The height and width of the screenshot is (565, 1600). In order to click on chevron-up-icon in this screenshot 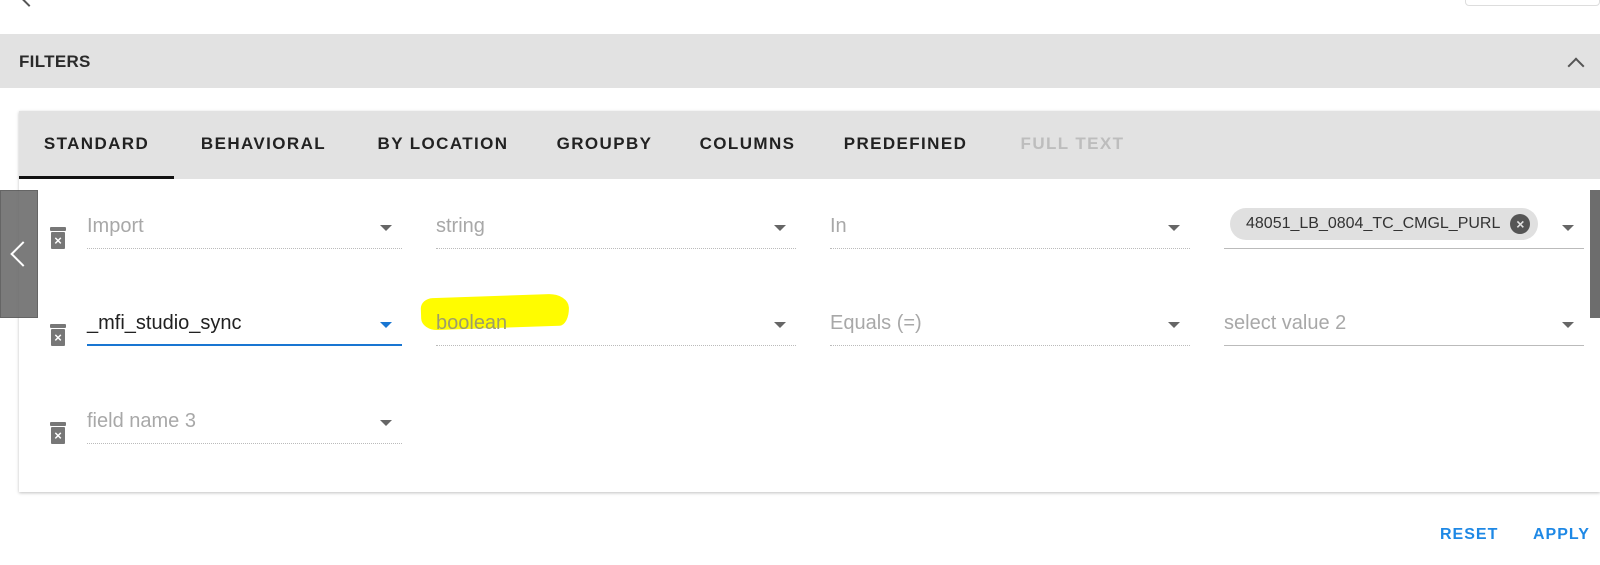, I will do `click(1576, 66)`.